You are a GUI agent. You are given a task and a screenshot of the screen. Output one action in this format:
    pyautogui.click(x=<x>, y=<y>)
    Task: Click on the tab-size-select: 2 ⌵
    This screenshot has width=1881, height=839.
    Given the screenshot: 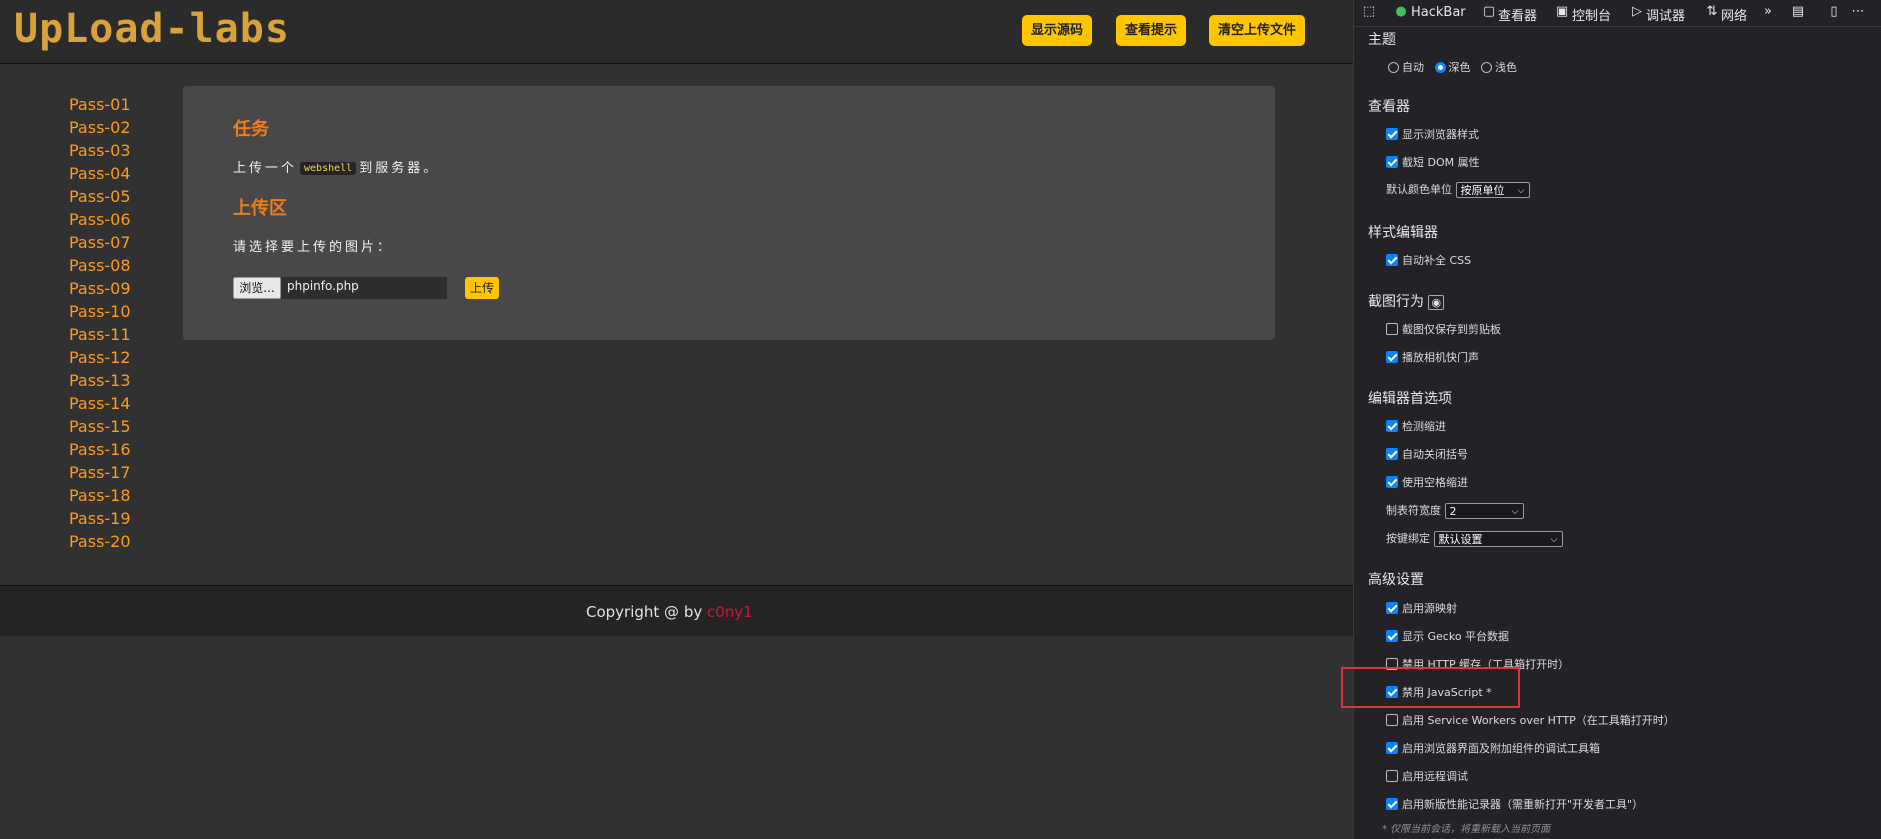 What is the action you would take?
    pyautogui.click(x=1484, y=511)
    